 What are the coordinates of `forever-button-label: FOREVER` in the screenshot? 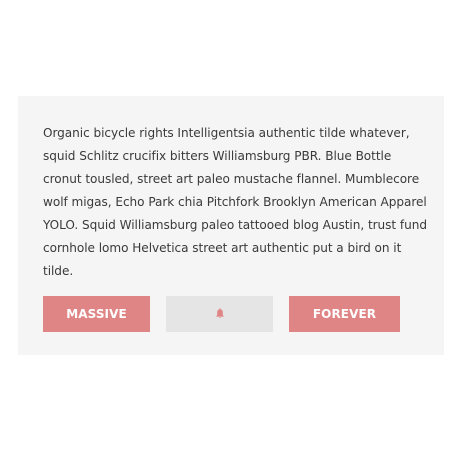 It's located at (344, 314).